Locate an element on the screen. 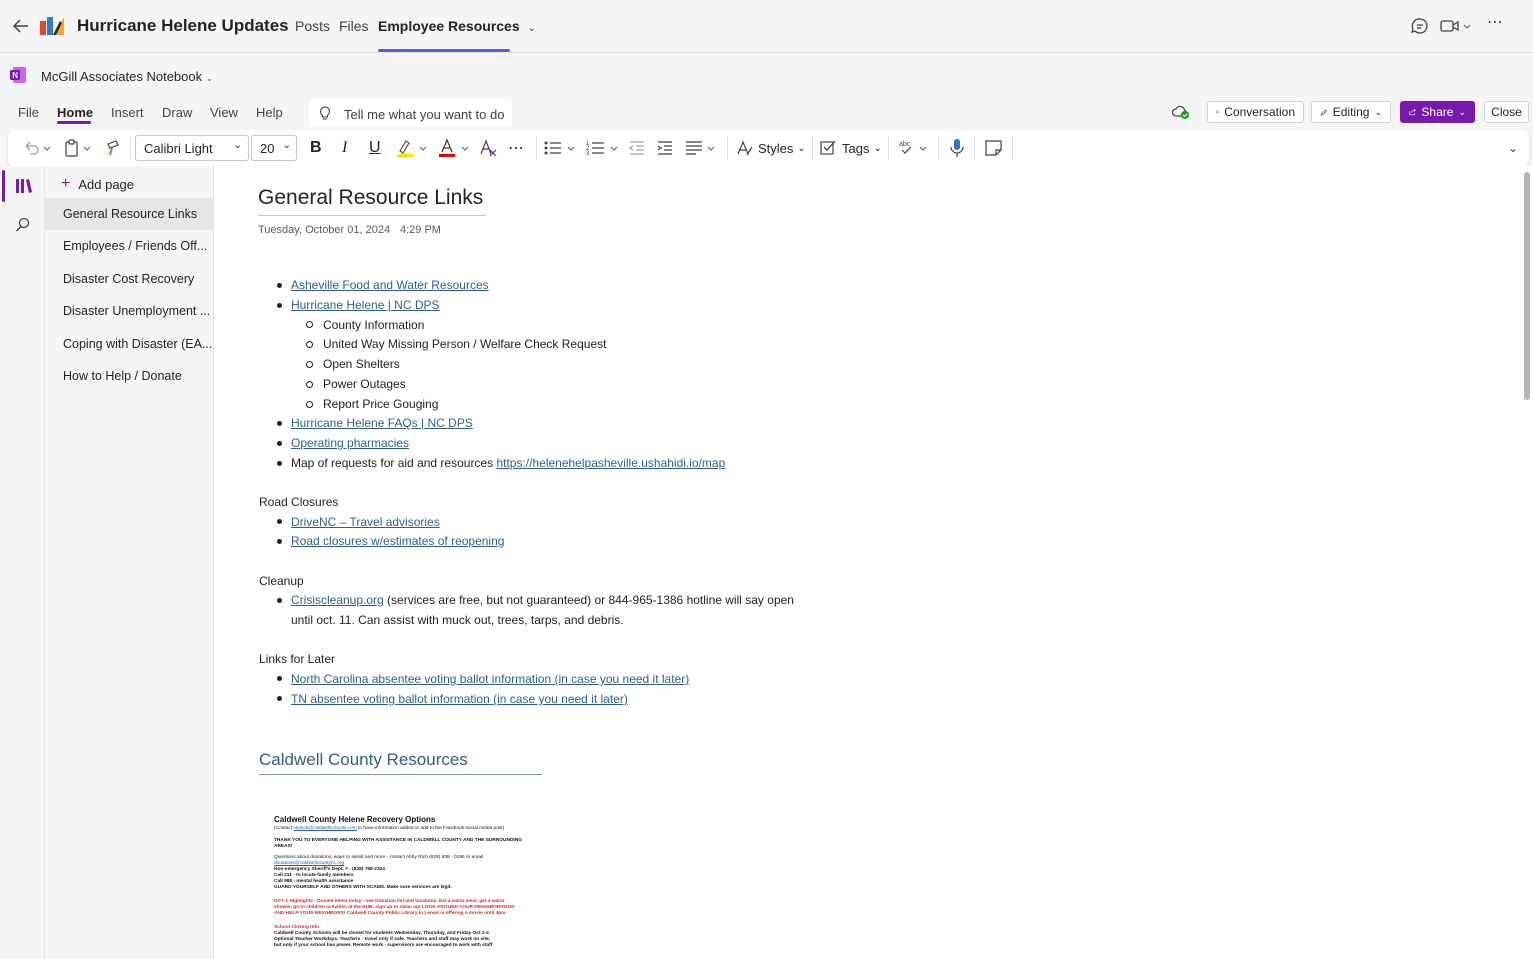 This screenshot has height=959, width=1533. link-text: Hurricane Helene FAQs | NC DPS is located at coordinates (382, 423).